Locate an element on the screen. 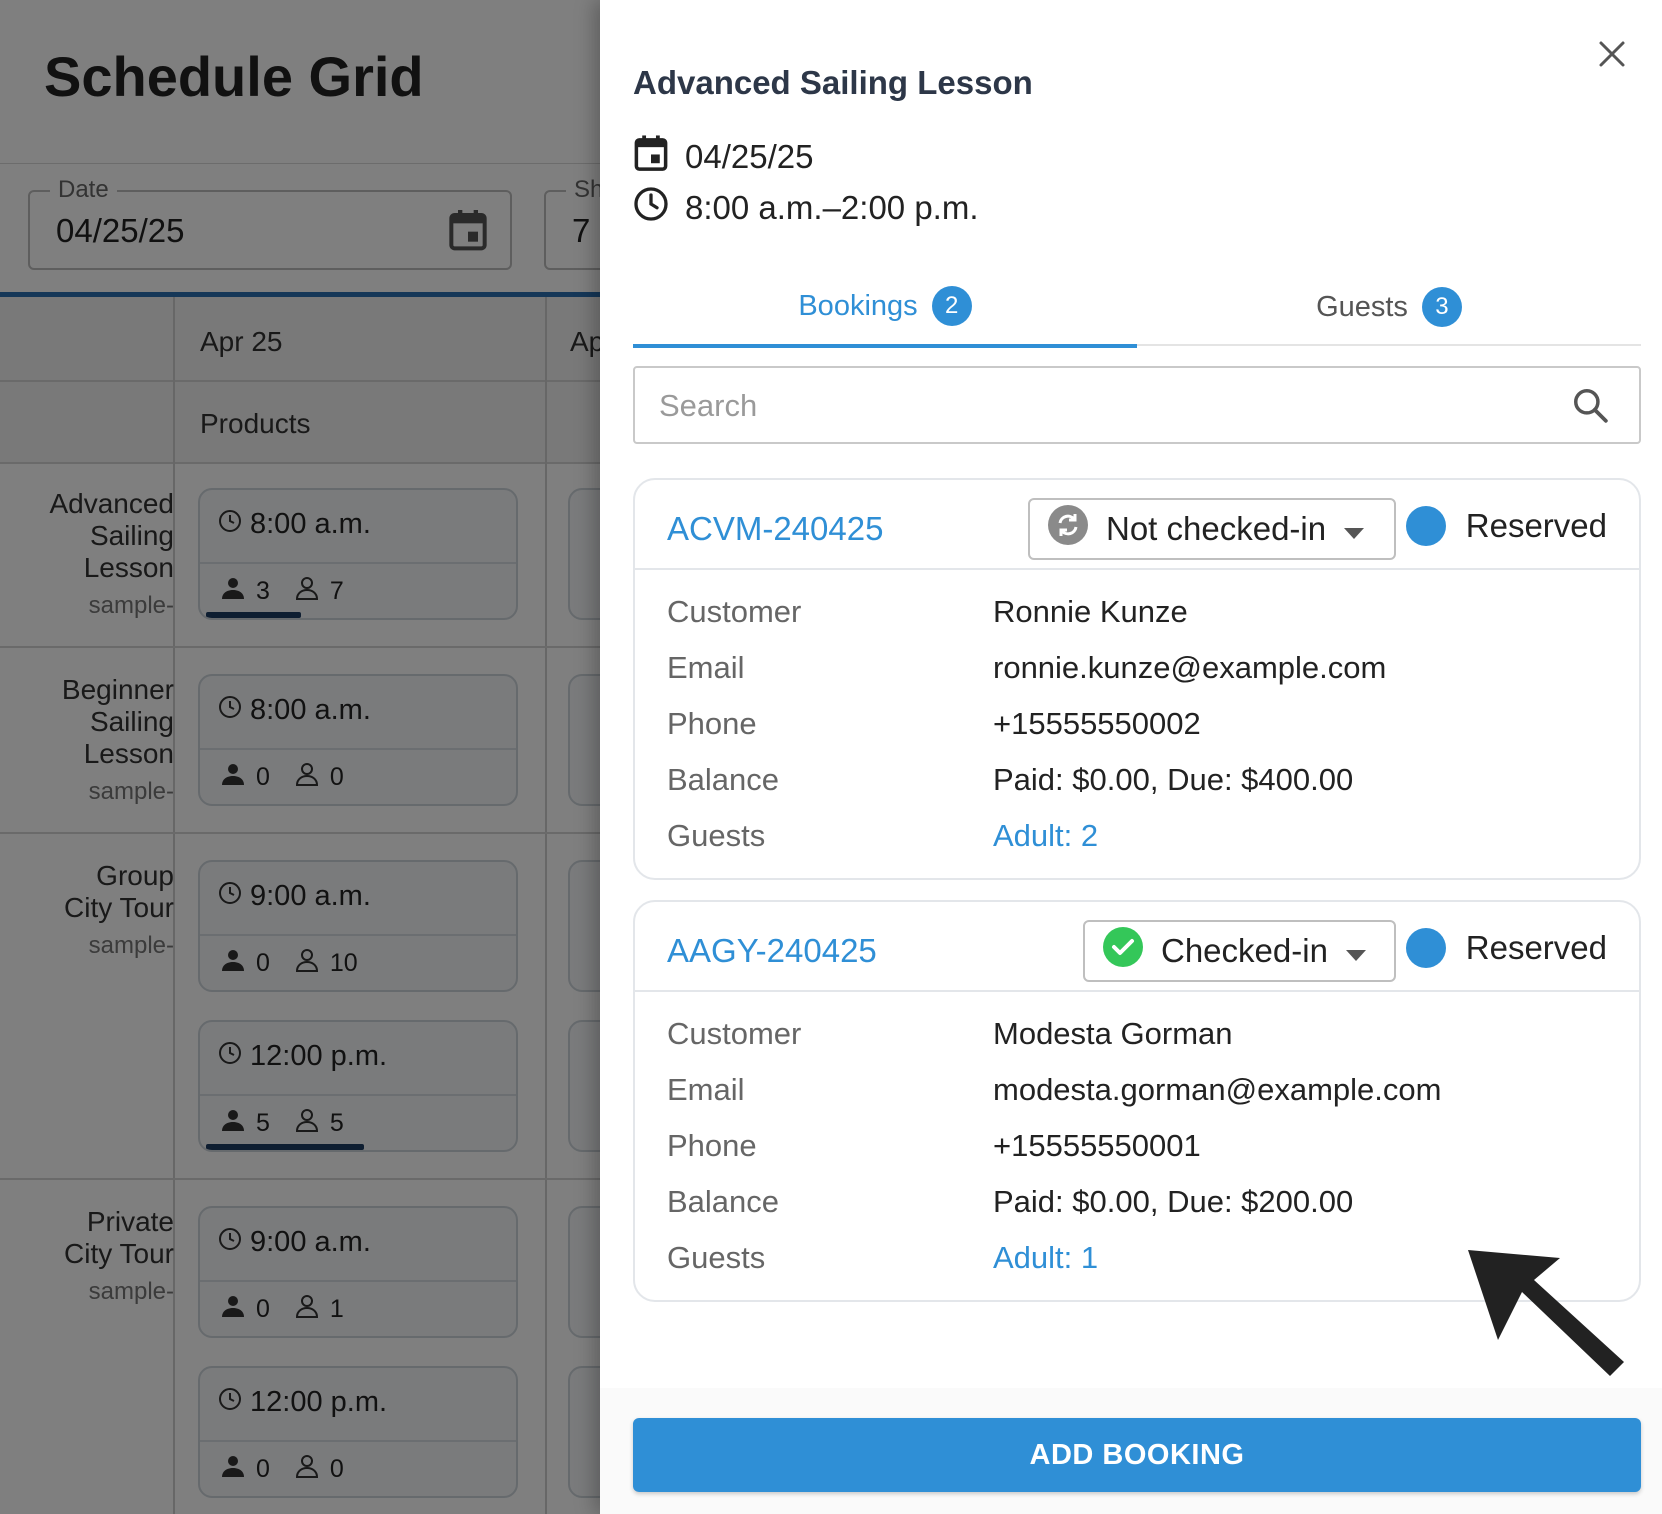 The width and height of the screenshot is (1662, 1514). checkin-status-select: Not checked-in is located at coordinates (1212, 529).